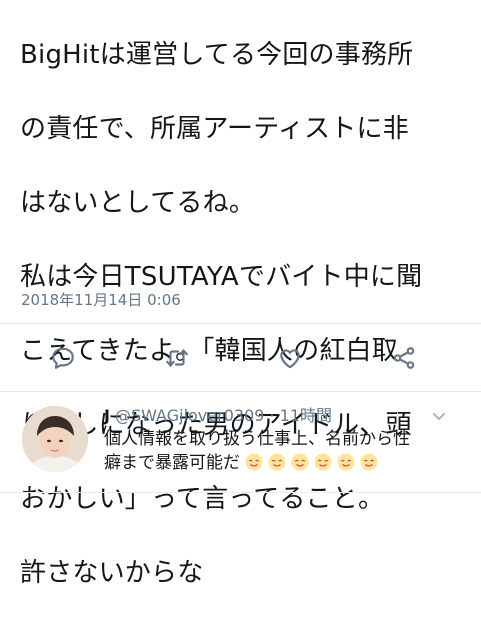 This screenshot has width=481, height=629. I want to click on reply-header: J @SWAGjlover0309 · 11時間, so click(218, 414).